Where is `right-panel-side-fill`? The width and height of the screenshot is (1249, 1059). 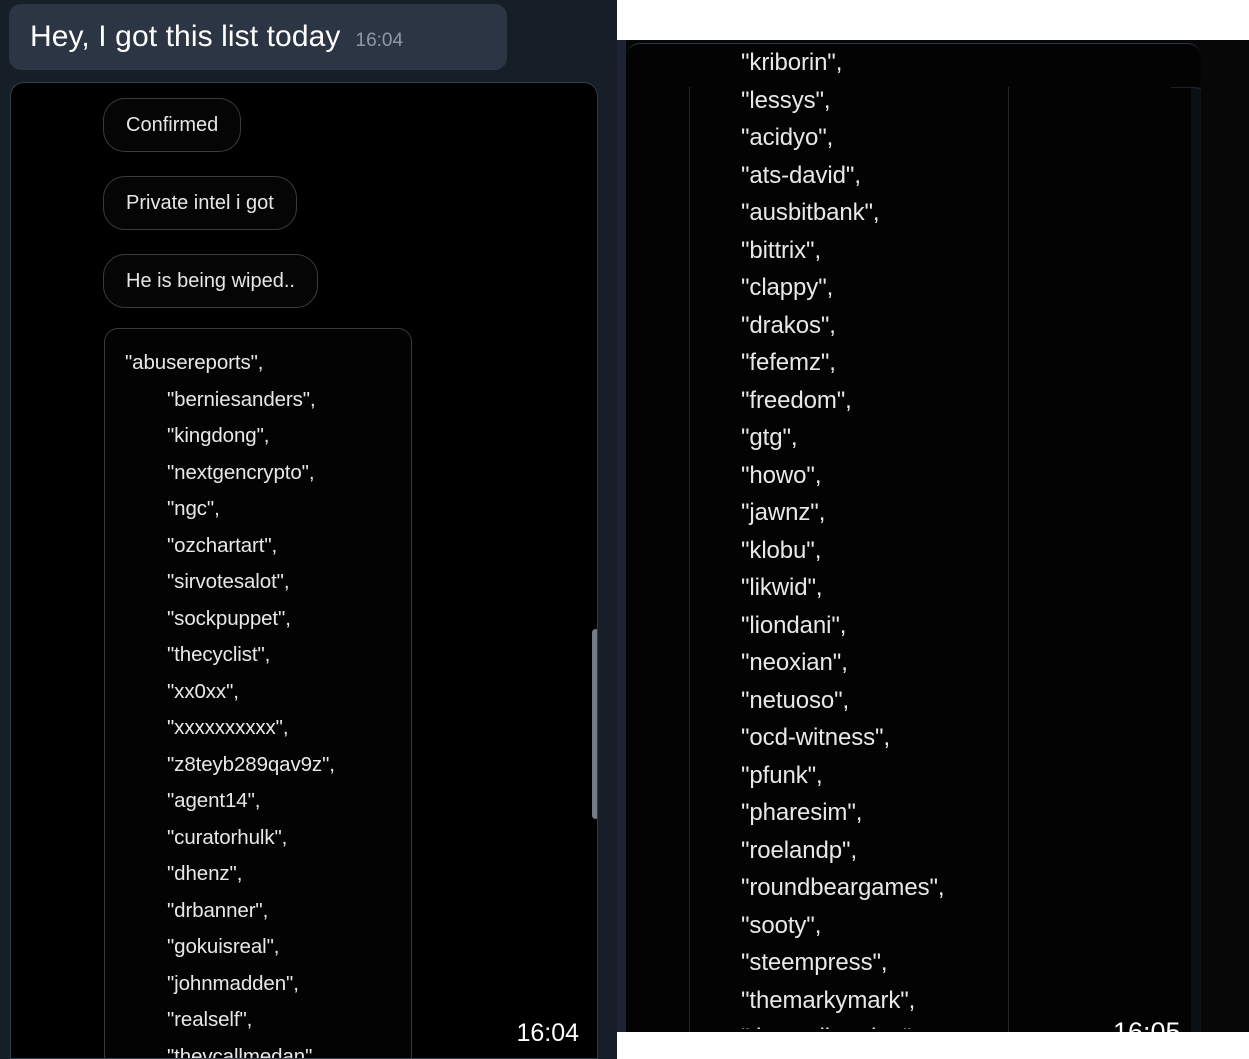 right-panel-side-fill is located at coordinates (1196, 559).